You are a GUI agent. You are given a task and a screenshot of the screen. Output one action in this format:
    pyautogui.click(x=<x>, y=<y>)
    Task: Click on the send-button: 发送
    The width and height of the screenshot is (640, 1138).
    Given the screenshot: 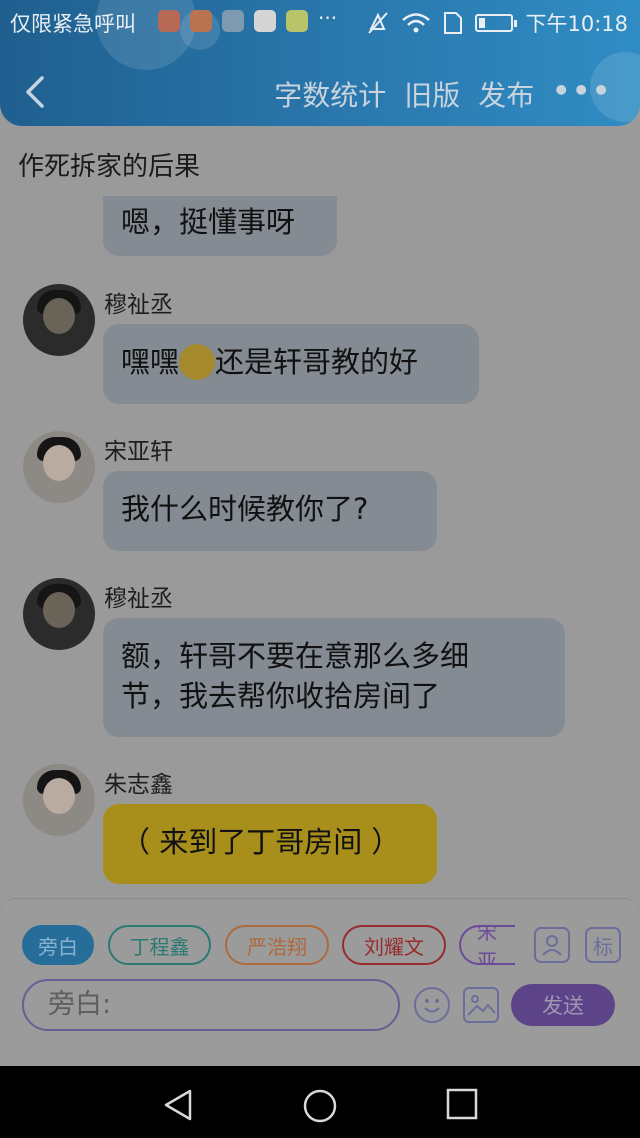 What is the action you would take?
    pyautogui.click(x=563, y=1005)
    